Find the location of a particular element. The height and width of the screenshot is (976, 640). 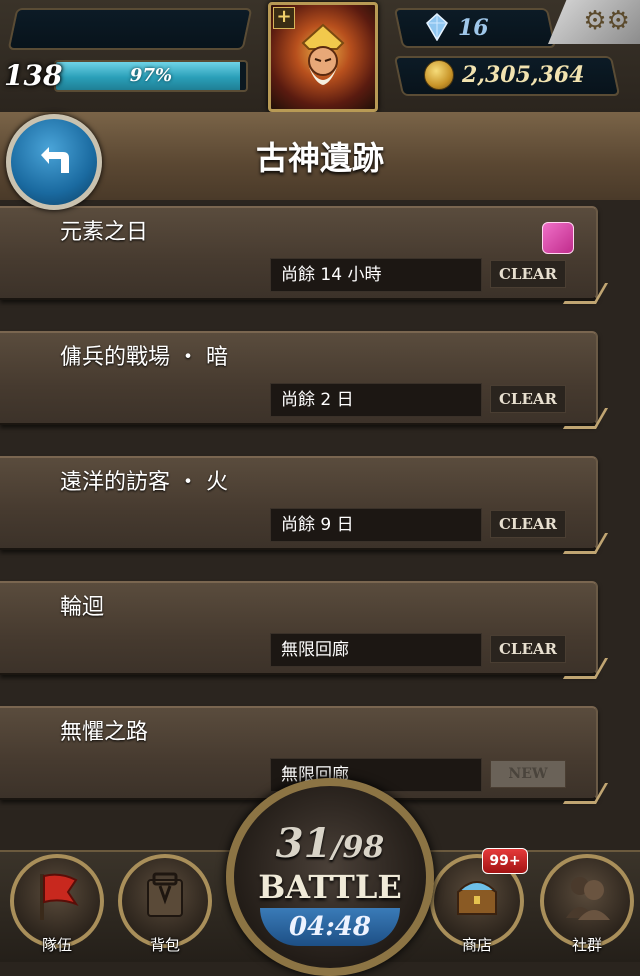

stage-item: 元素之日 尚餘 14 小時 CLEAR is located at coordinates (304, 255).